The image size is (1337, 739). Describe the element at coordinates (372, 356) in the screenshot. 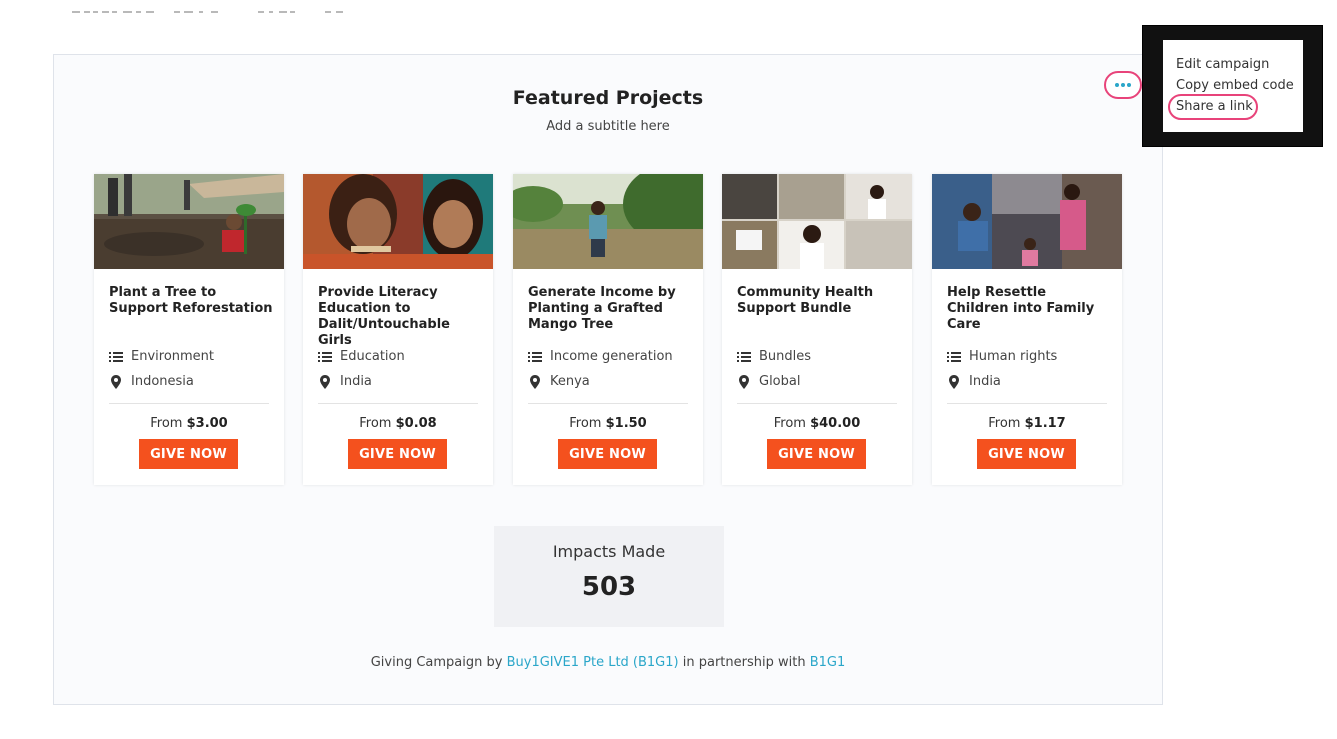

I see `category-label: Education` at that location.